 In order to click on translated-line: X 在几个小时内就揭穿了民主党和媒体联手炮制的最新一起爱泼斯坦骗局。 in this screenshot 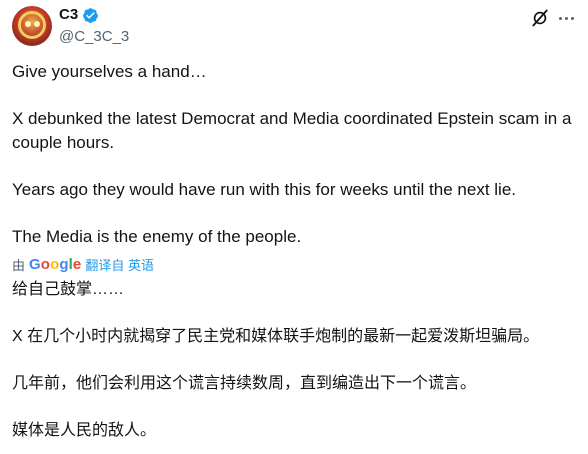, I will do `click(276, 336)`.